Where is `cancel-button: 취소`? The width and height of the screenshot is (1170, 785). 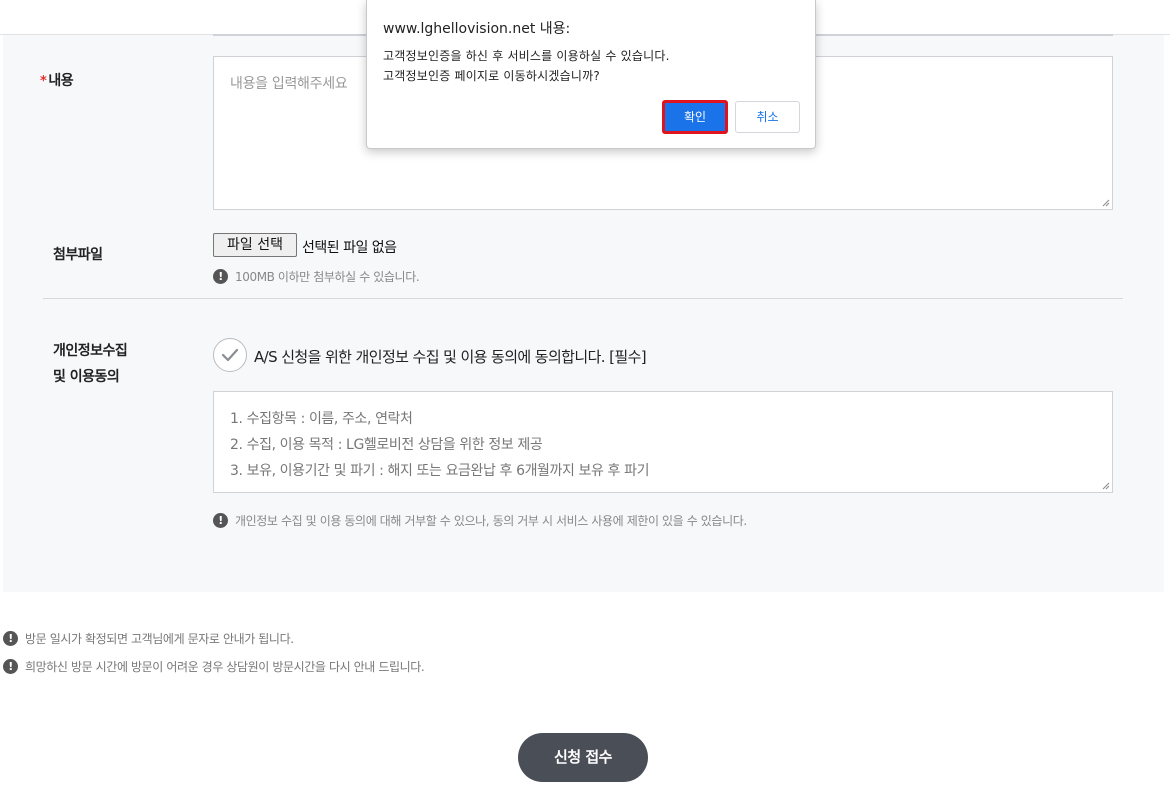 cancel-button: 취소 is located at coordinates (767, 117).